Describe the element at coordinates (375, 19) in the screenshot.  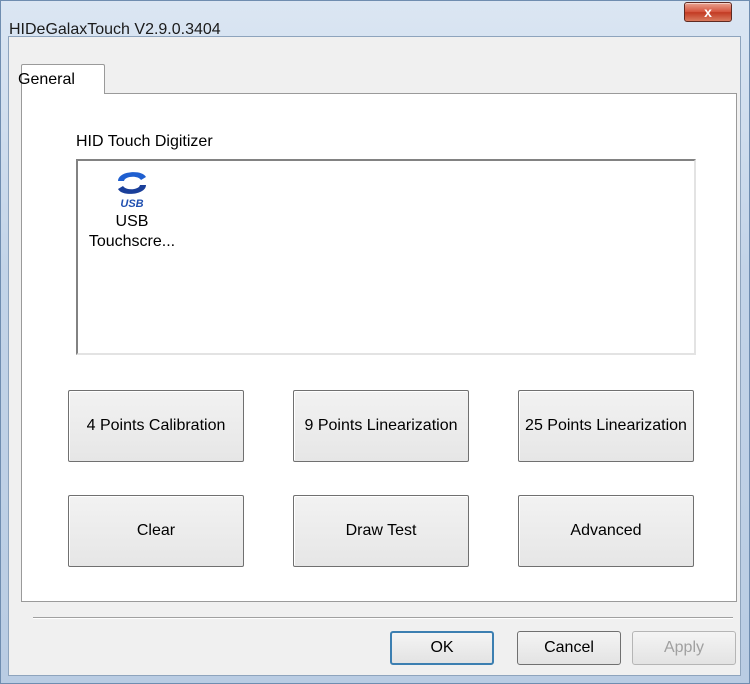
I see `title-bar: HIDeGalaxTouch V2.9.0.3404 x` at that location.